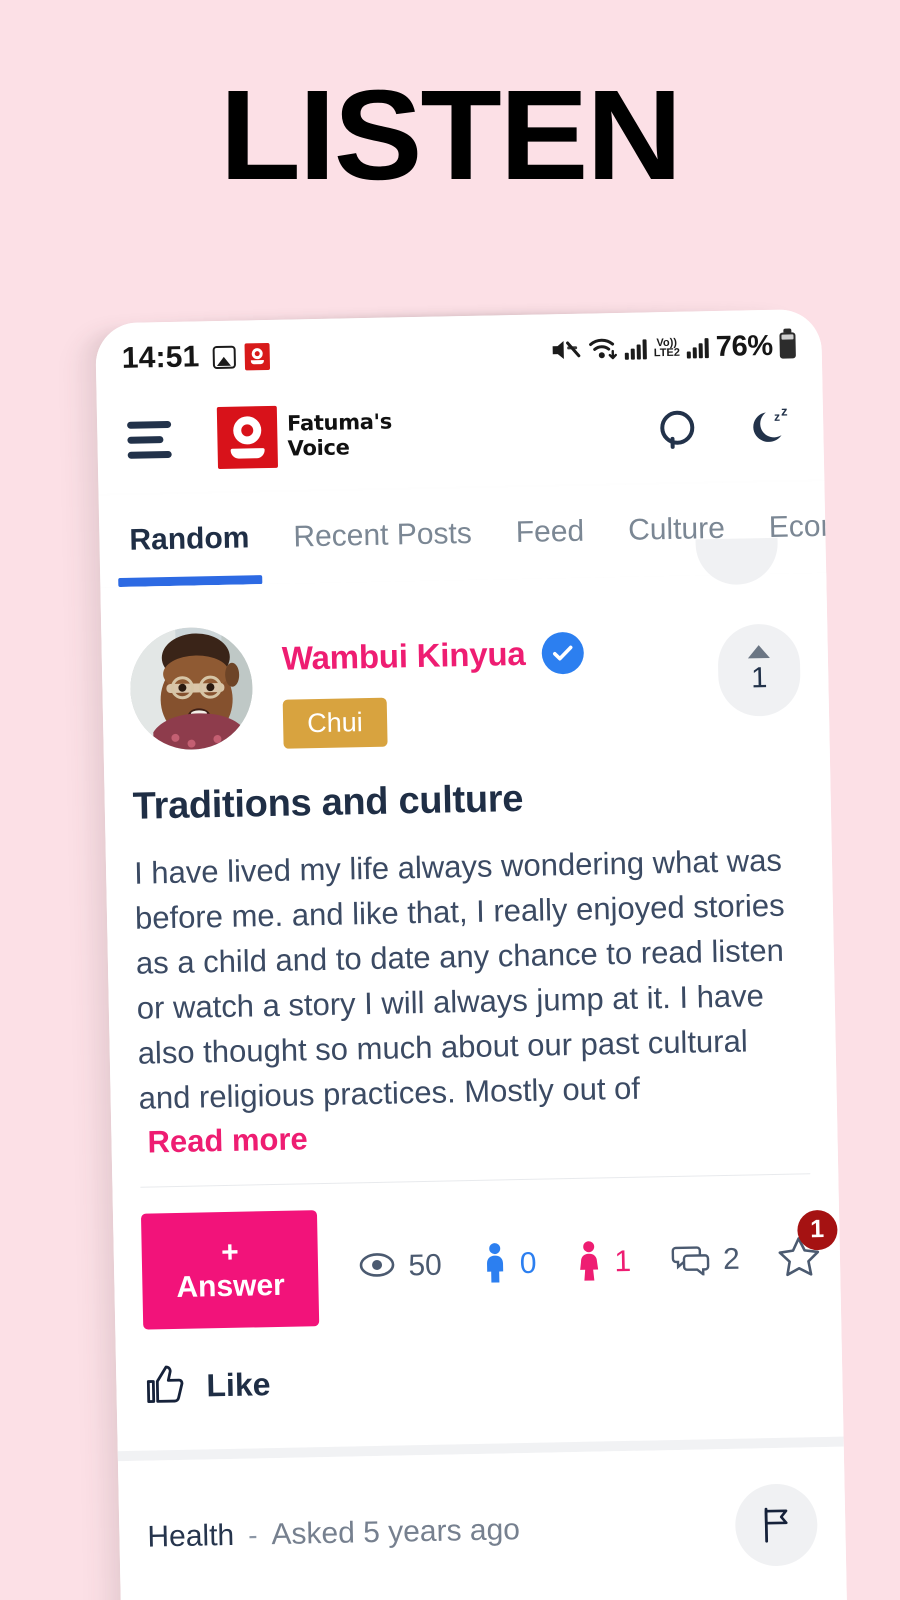  I want to click on post-actions: + Answer 50 0 1 2 1, so click(476, 1252).